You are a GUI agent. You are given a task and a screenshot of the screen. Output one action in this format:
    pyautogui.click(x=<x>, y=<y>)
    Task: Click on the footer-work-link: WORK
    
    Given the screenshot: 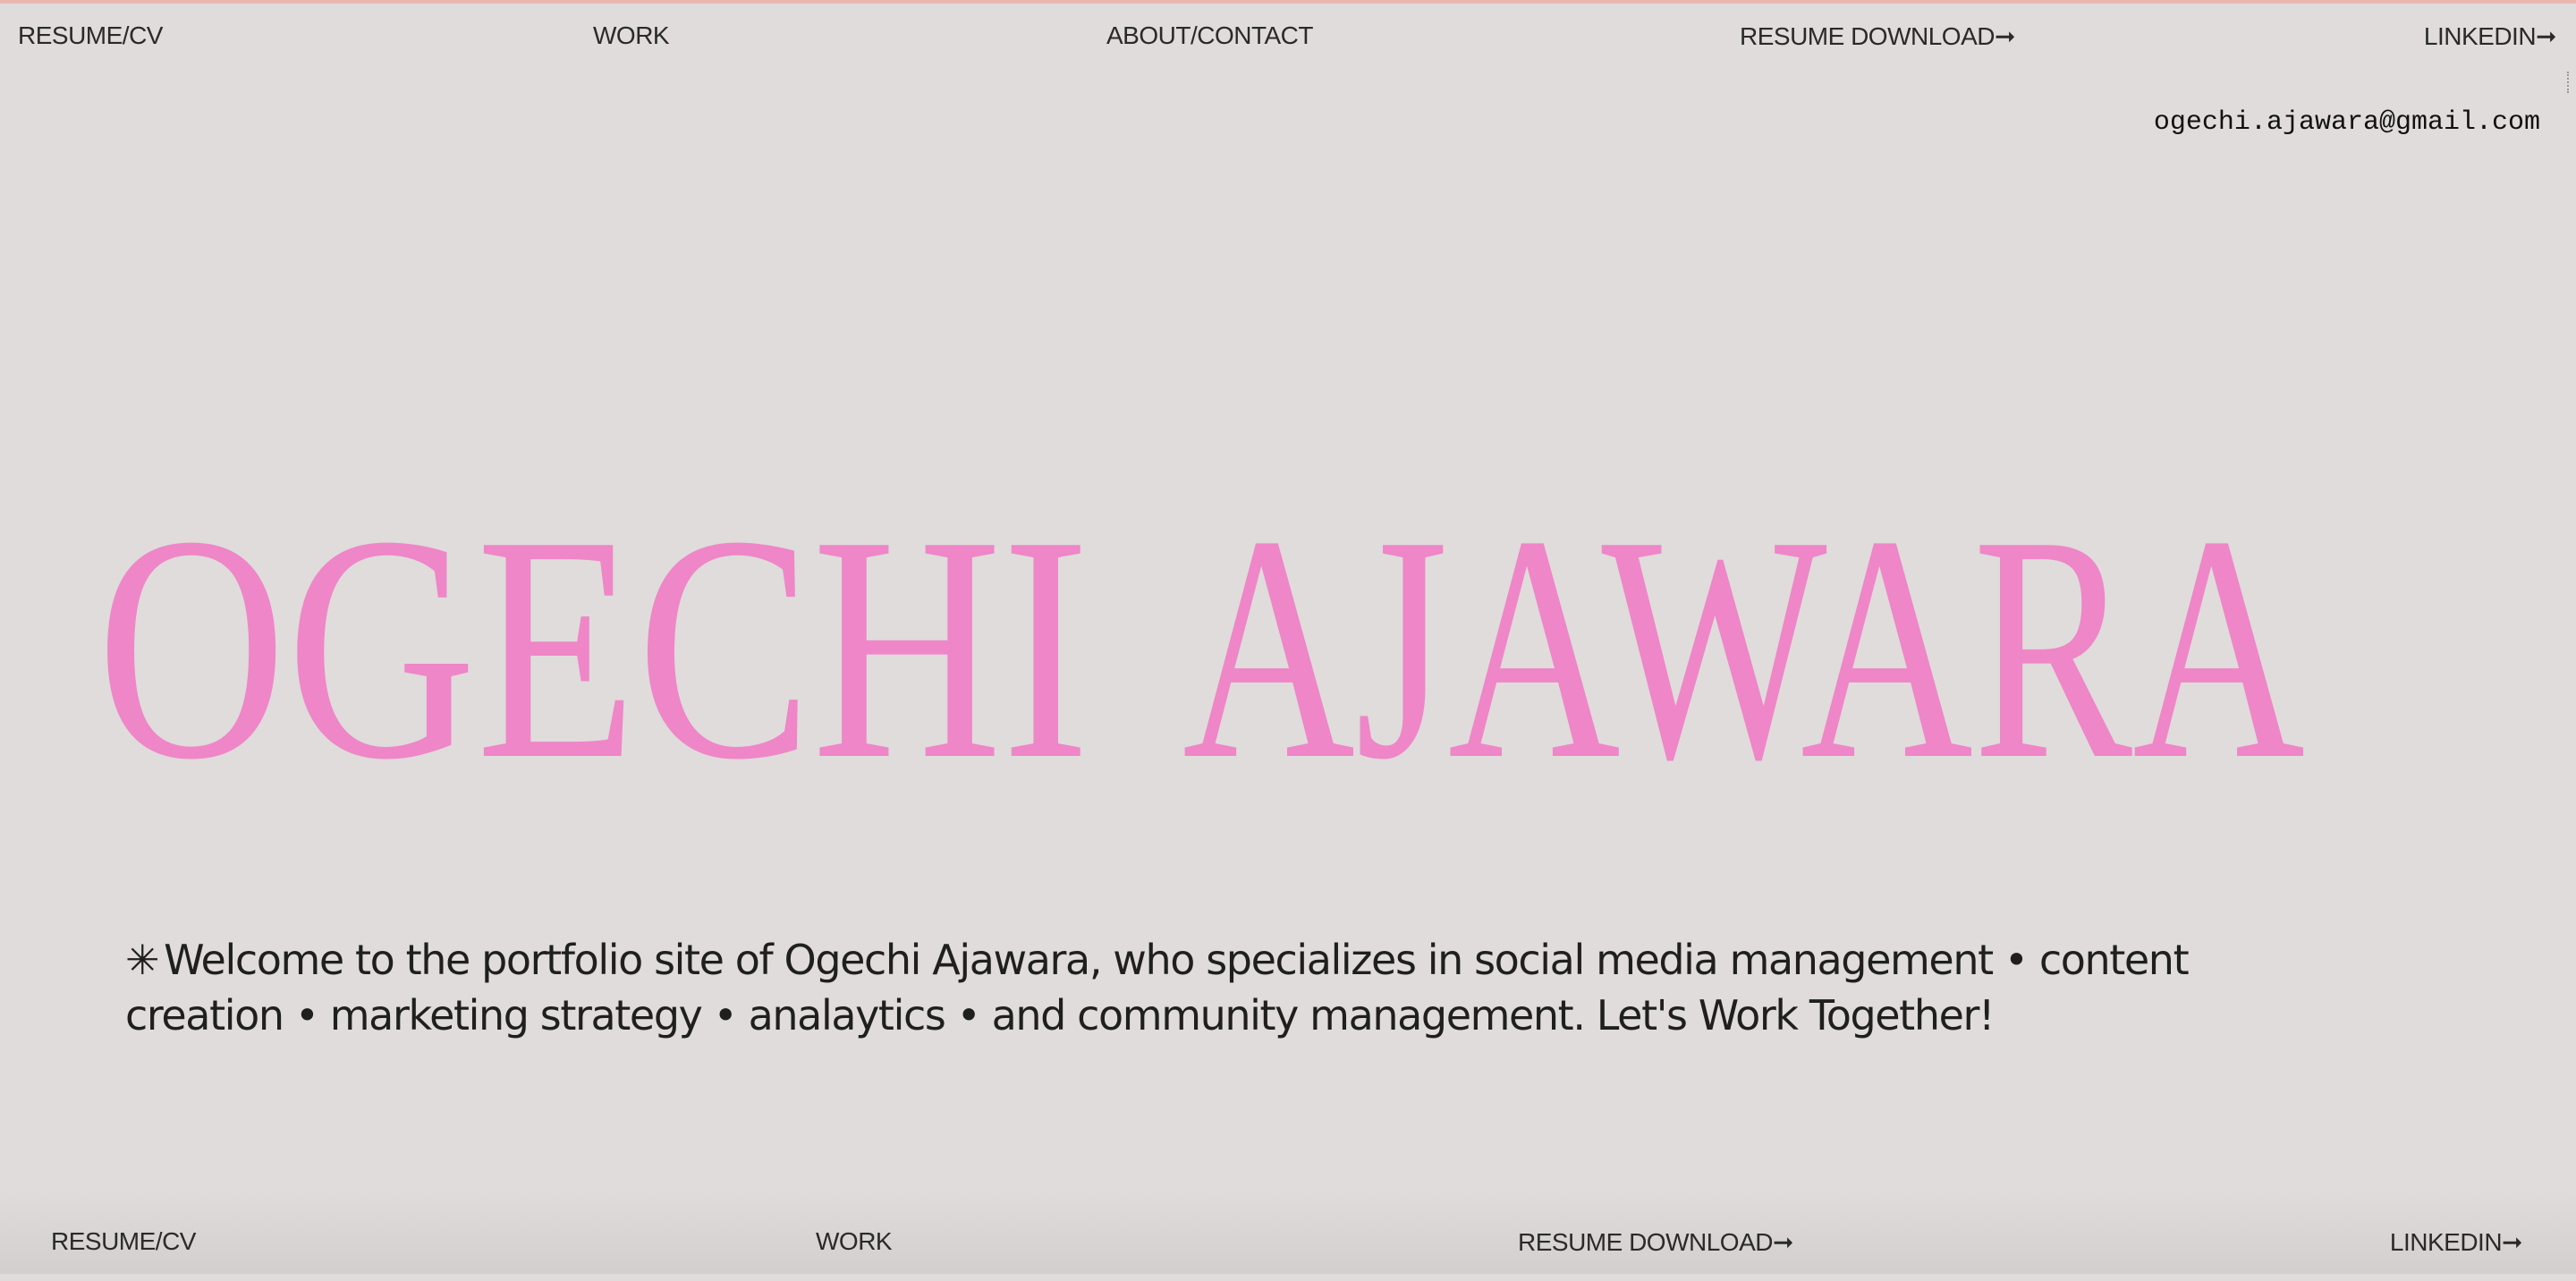 What is the action you would take?
    pyautogui.click(x=854, y=1241)
    